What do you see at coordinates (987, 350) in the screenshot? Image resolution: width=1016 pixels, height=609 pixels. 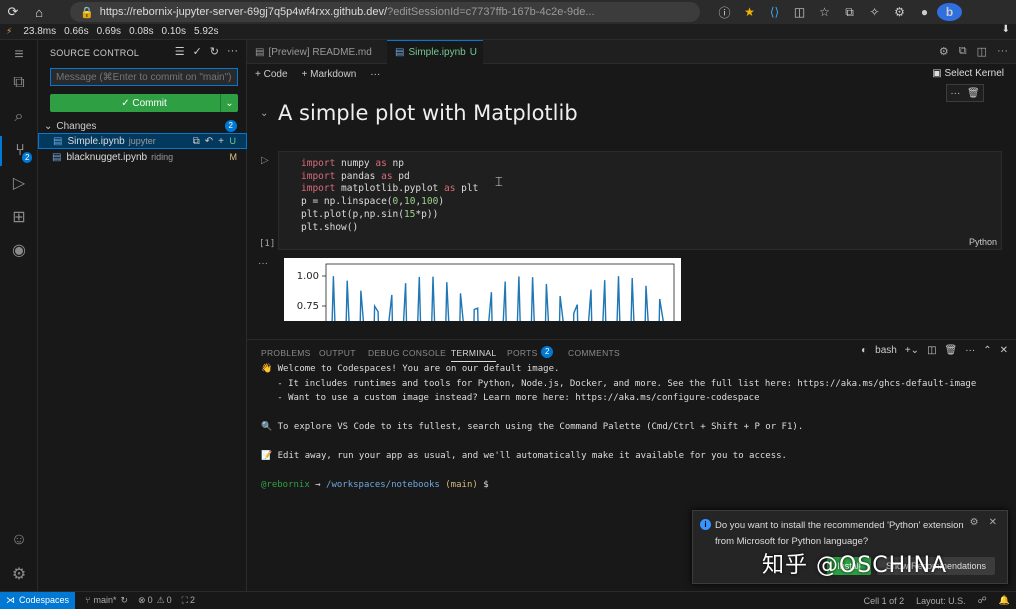 I see `maximize-panel-icon: ⌃` at bounding box center [987, 350].